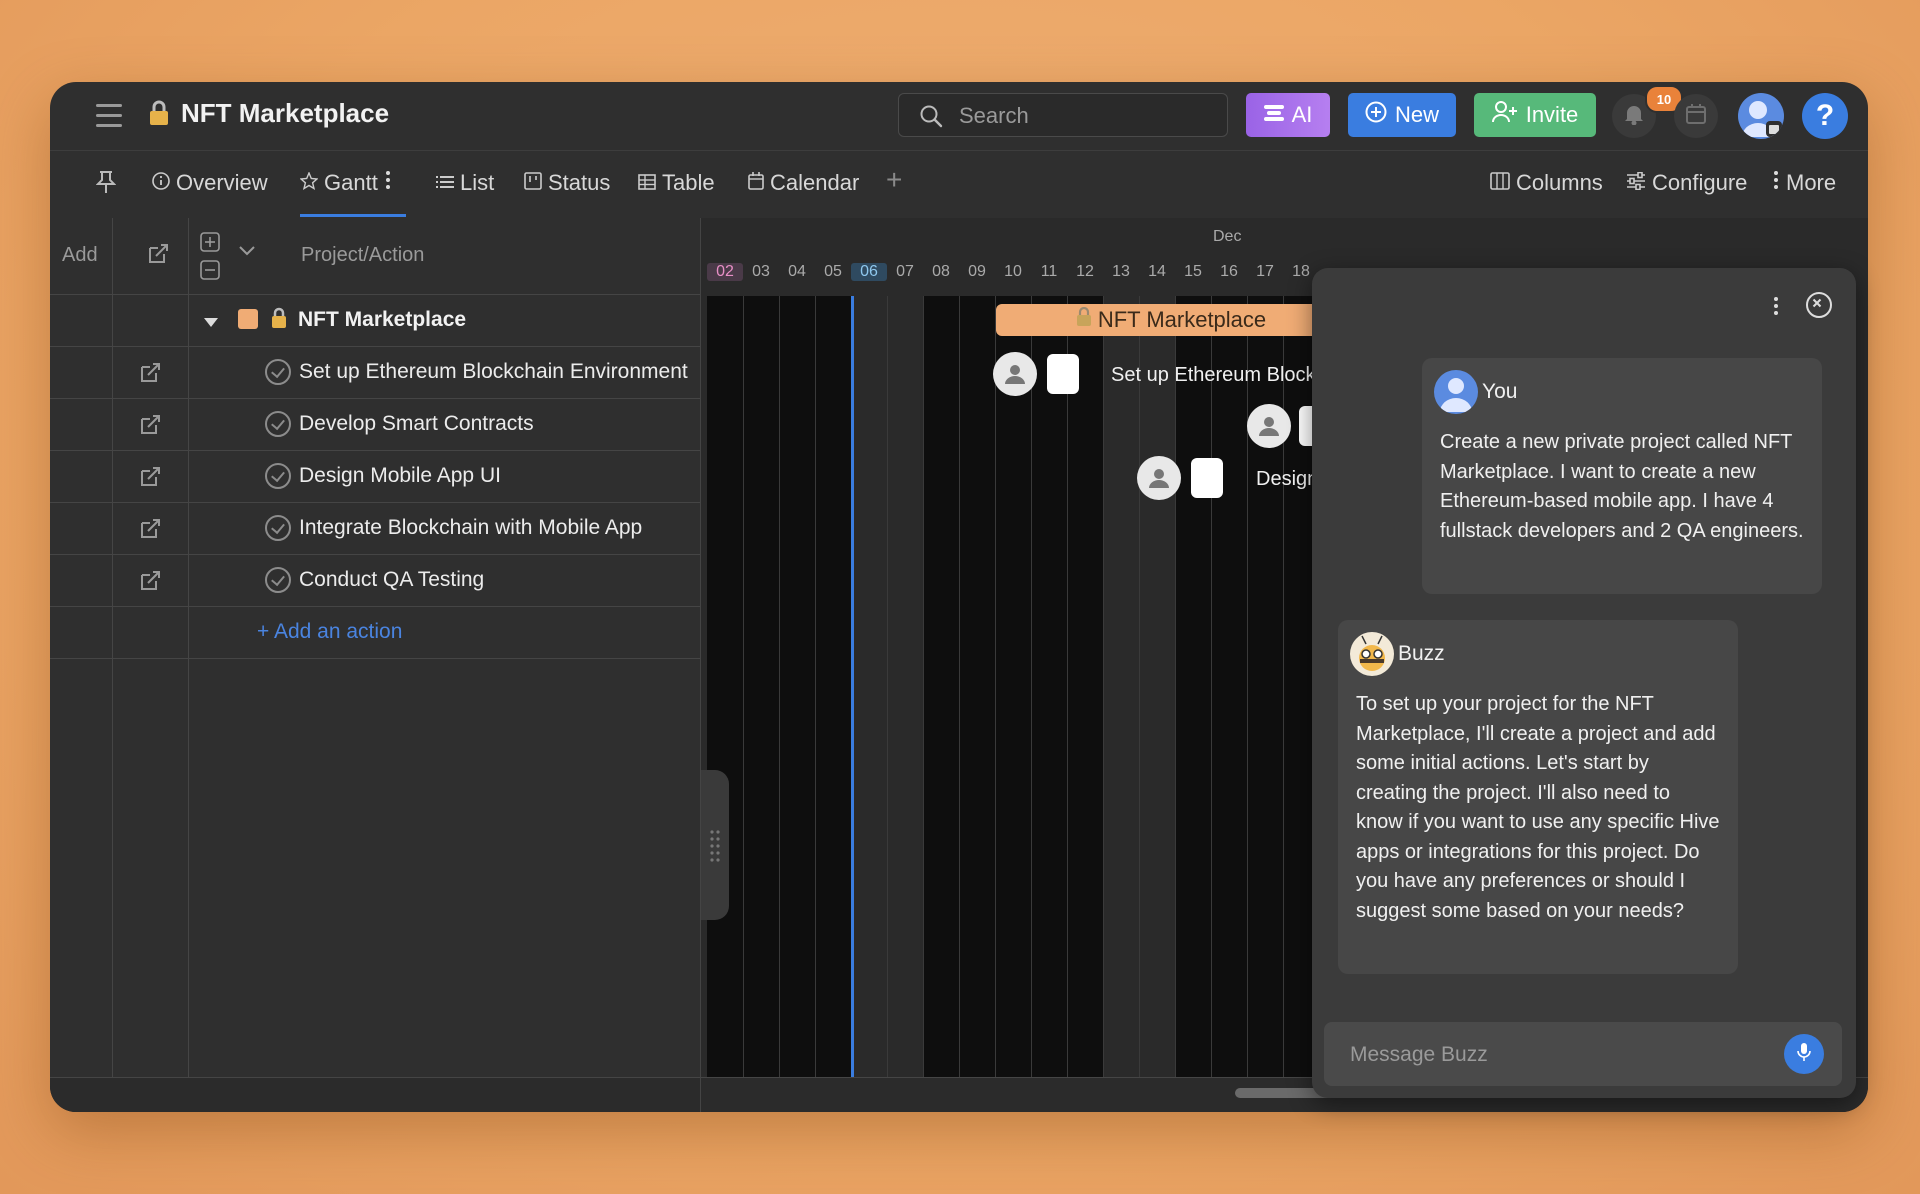 The width and height of the screenshot is (1920, 1194). What do you see at coordinates (1811, 182) in the screenshot?
I see `more-label: More` at bounding box center [1811, 182].